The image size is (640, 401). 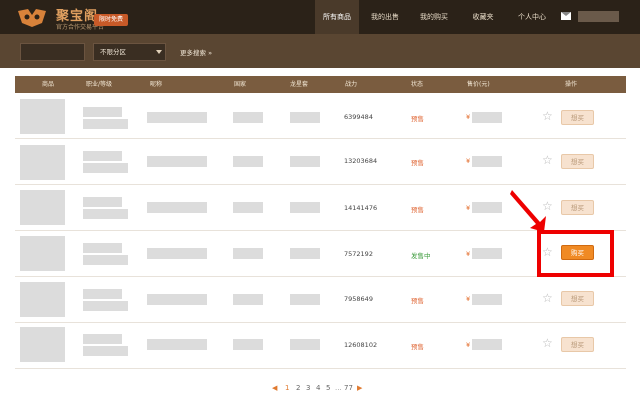 What do you see at coordinates (361, 161) in the screenshot?
I see `power-value: 13203684` at bounding box center [361, 161].